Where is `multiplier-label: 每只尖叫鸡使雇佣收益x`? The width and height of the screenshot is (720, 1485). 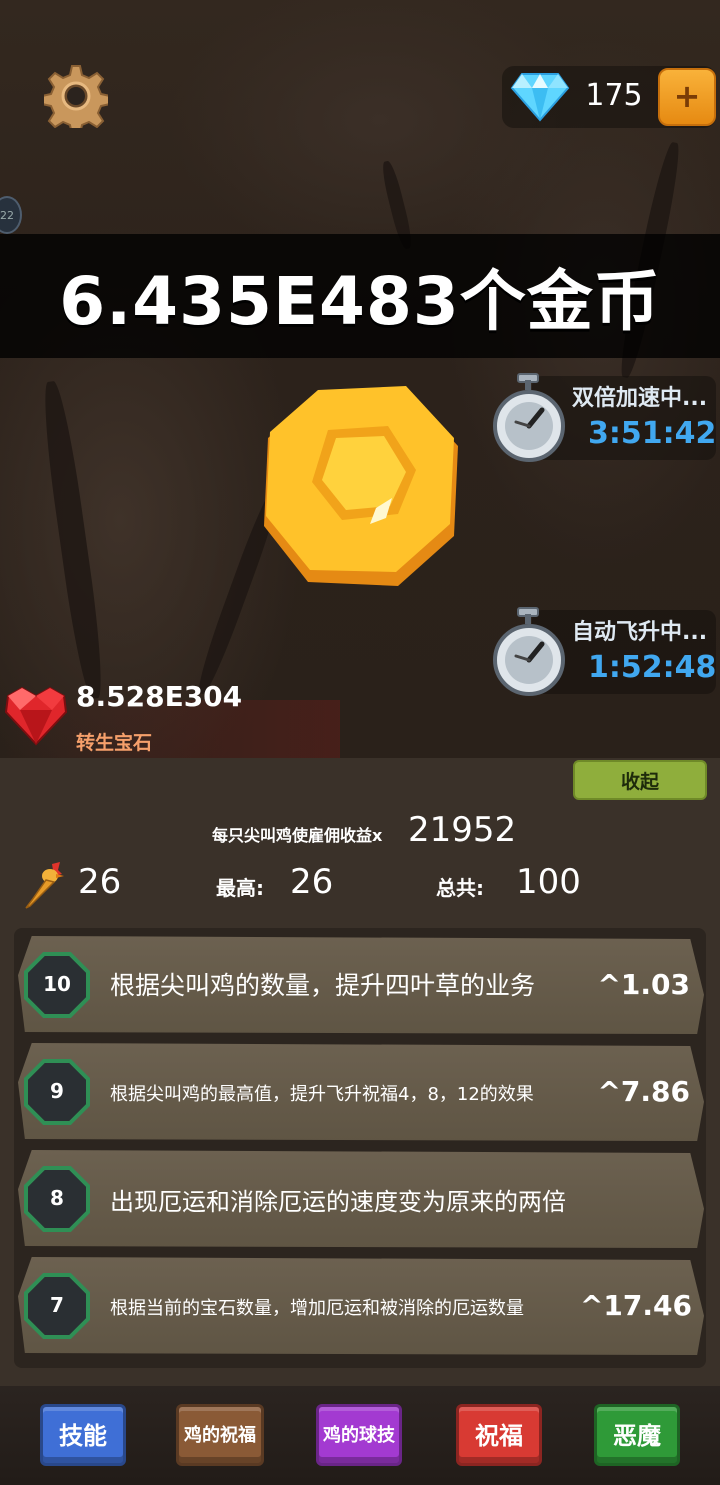
multiplier-label: 每只尖叫鸡使雇佣收益x is located at coordinates (297, 835).